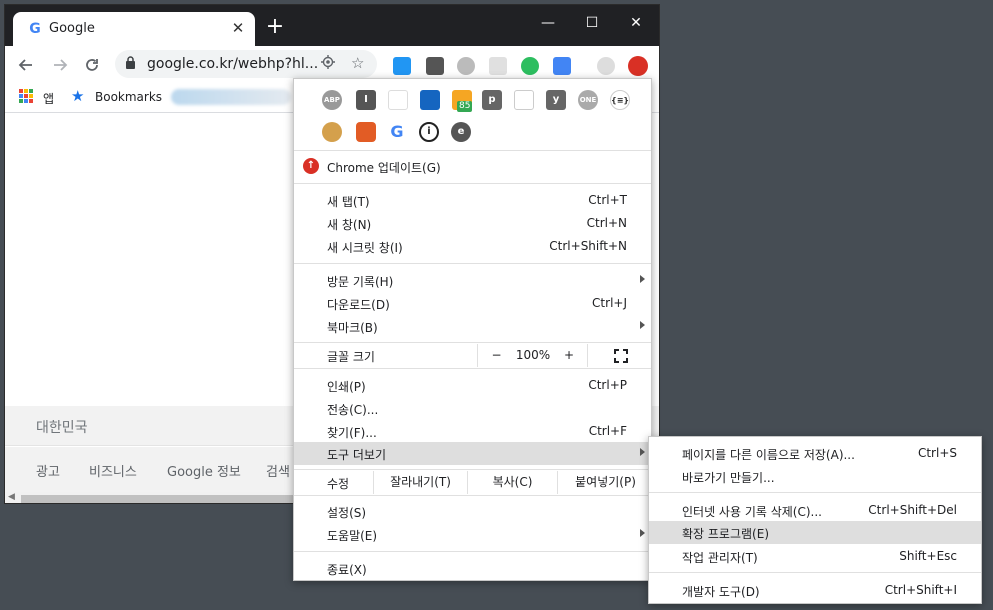  What do you see at coordinates (397, 132) in the screenshot?
I see `google-icon: G` at bounding box center [397, 132].